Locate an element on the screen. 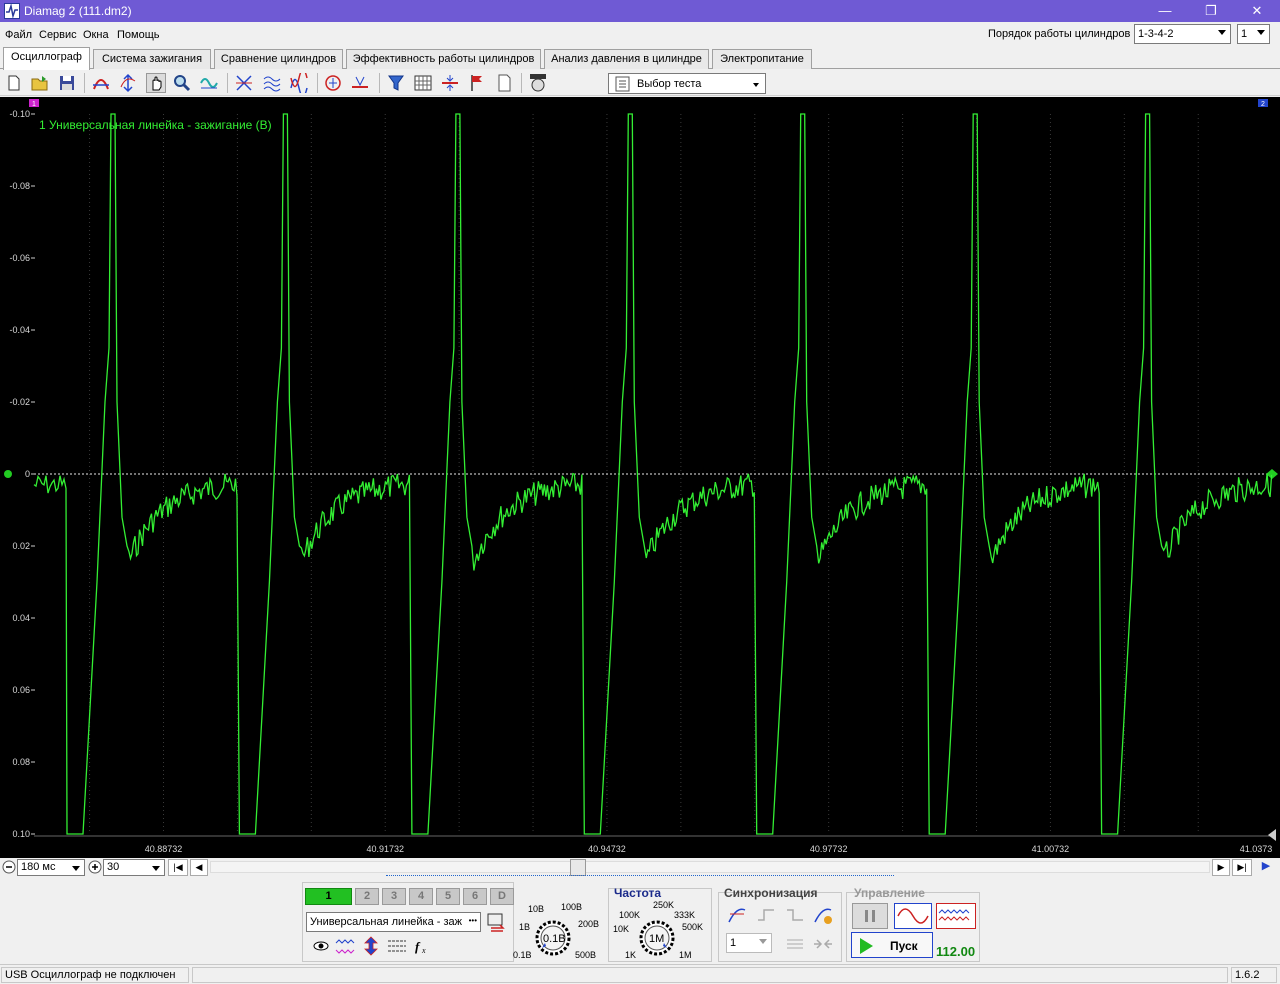 The width and height of the screenshot is (1280, 984). time-scroll-track is located at coordinates (710, 867).